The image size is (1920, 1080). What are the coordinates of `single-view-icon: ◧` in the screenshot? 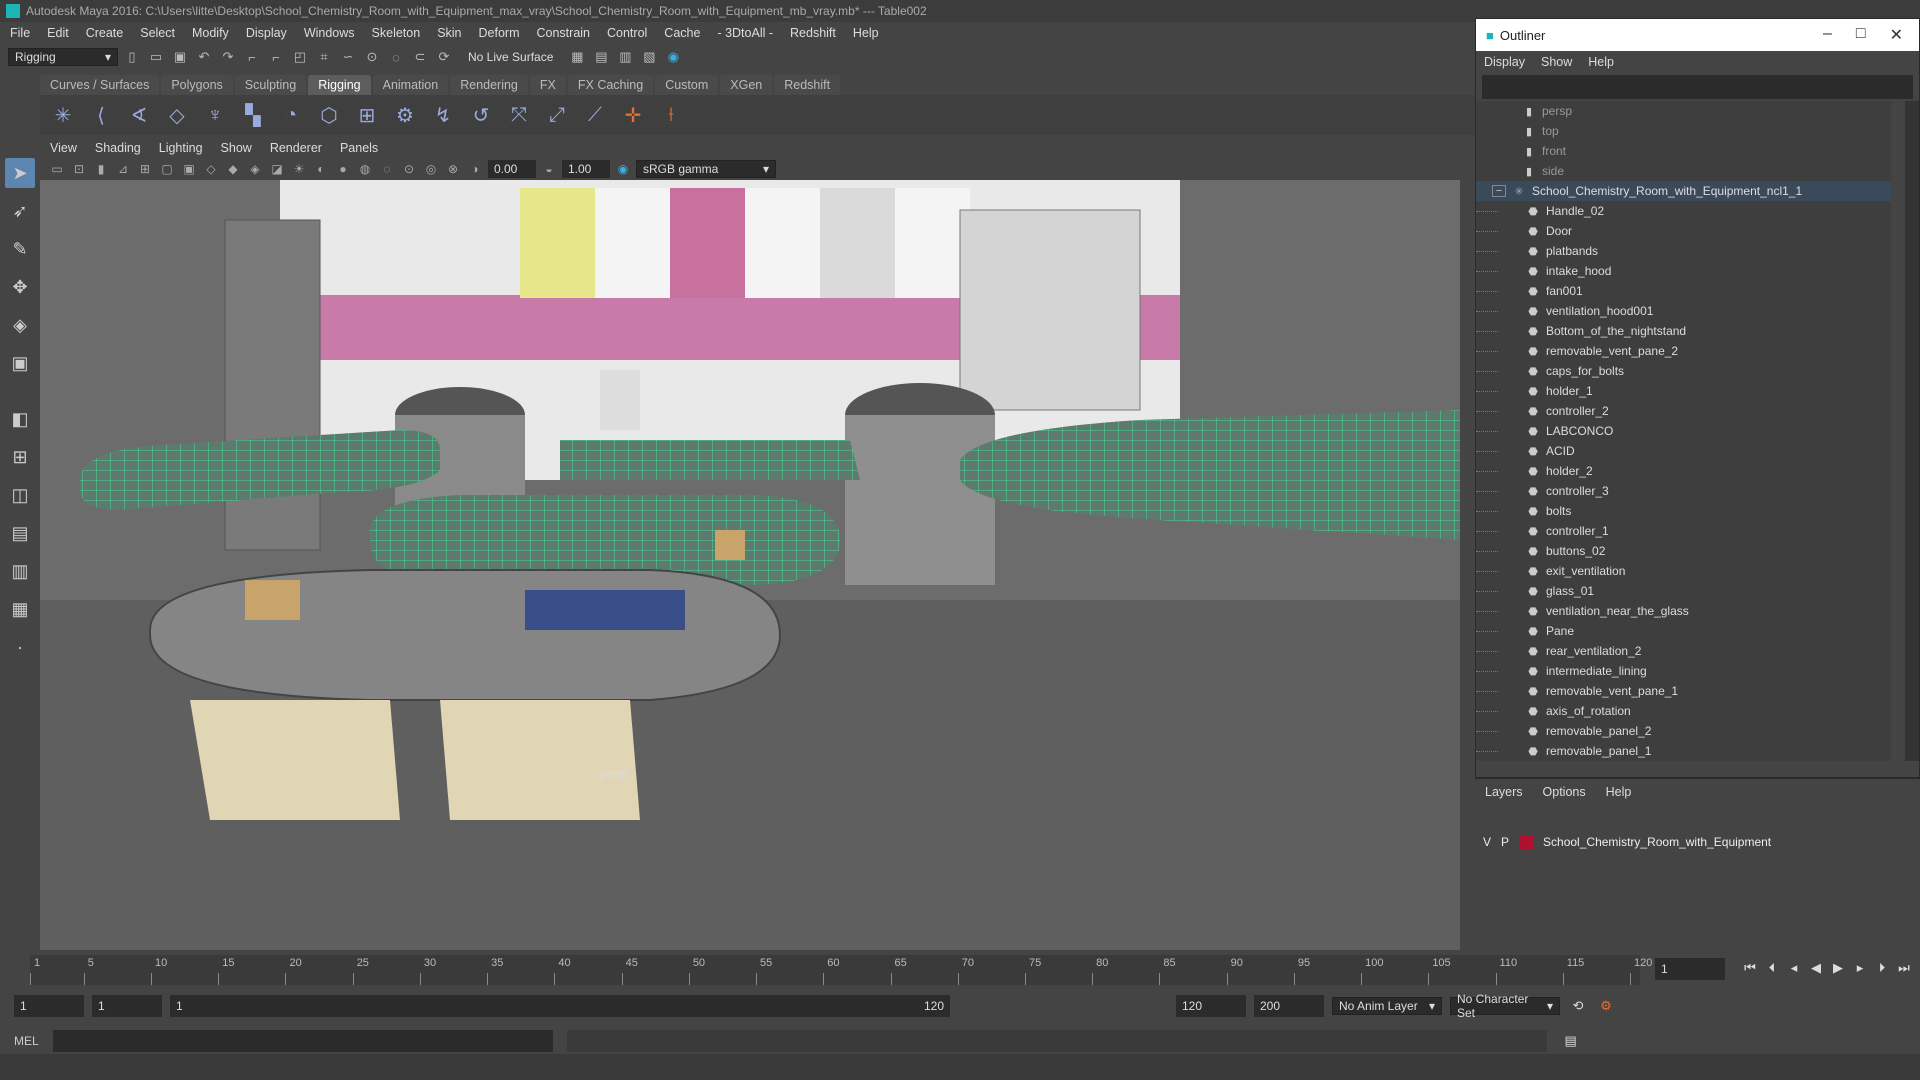 It's located at (20, 419).